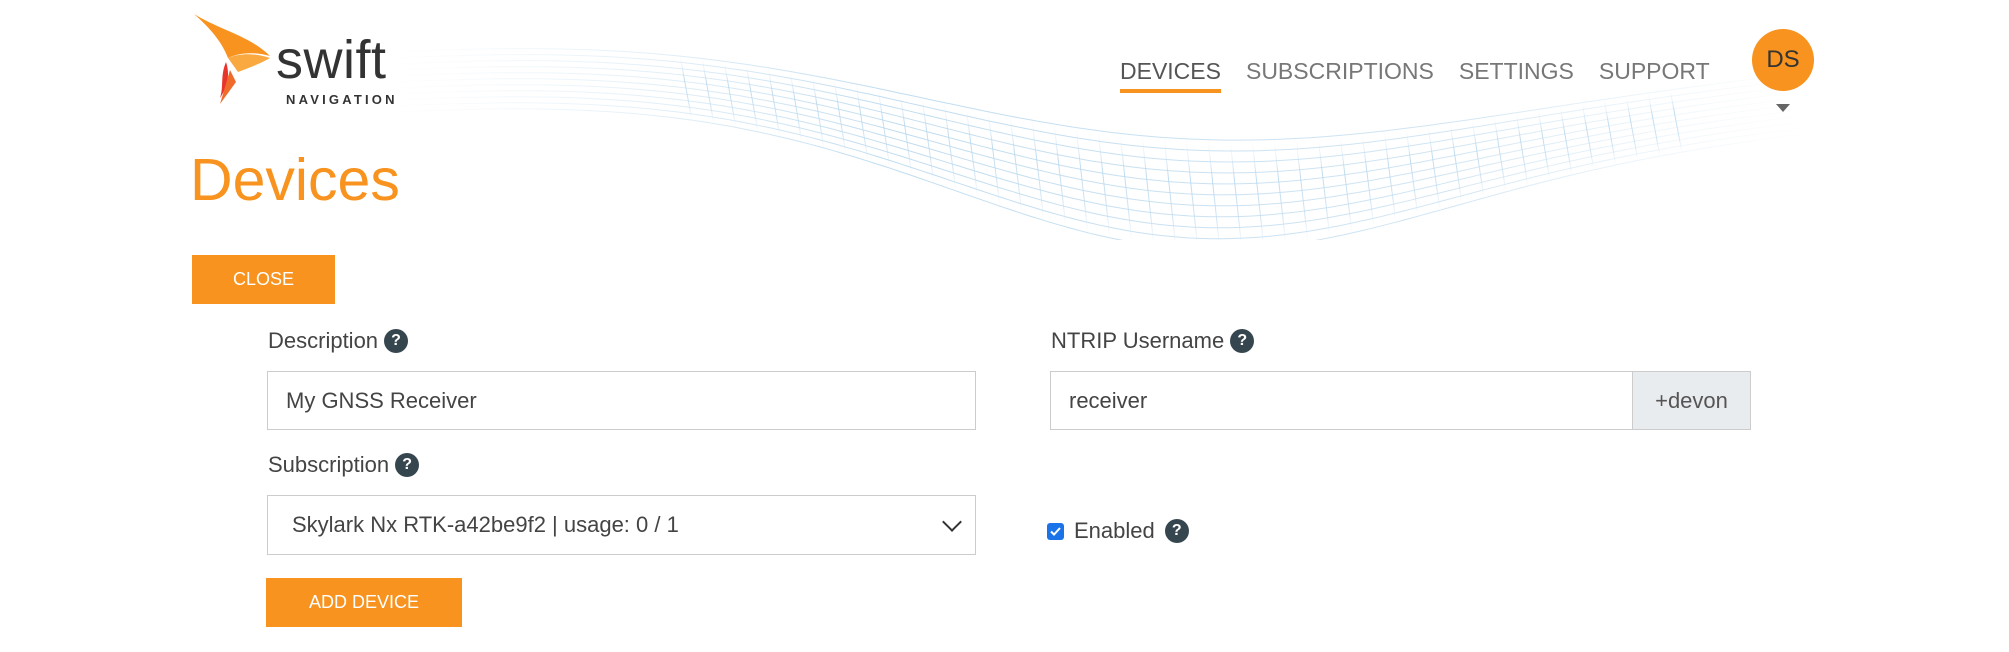 The width and height of the screenshot is (2009, 652). I want to click on nav-settings: SETTINGS, so click(1516, 75).